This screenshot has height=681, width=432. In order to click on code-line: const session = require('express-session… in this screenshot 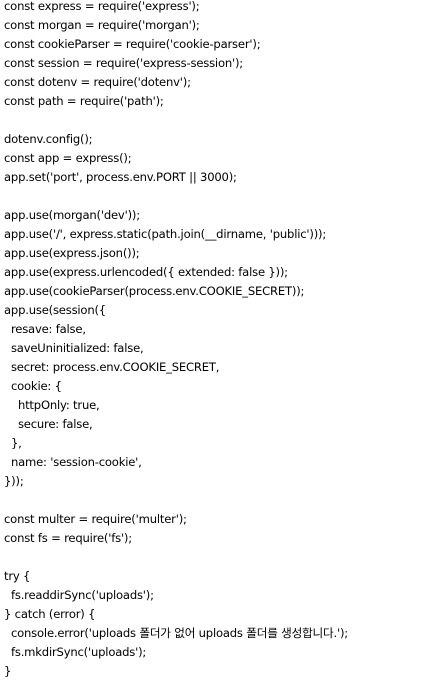, I will do `click(124, 63)`.